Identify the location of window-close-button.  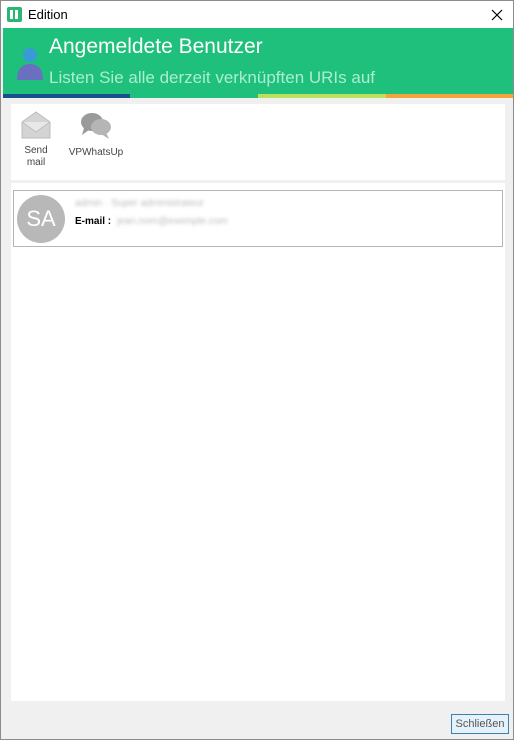
(497, 14).